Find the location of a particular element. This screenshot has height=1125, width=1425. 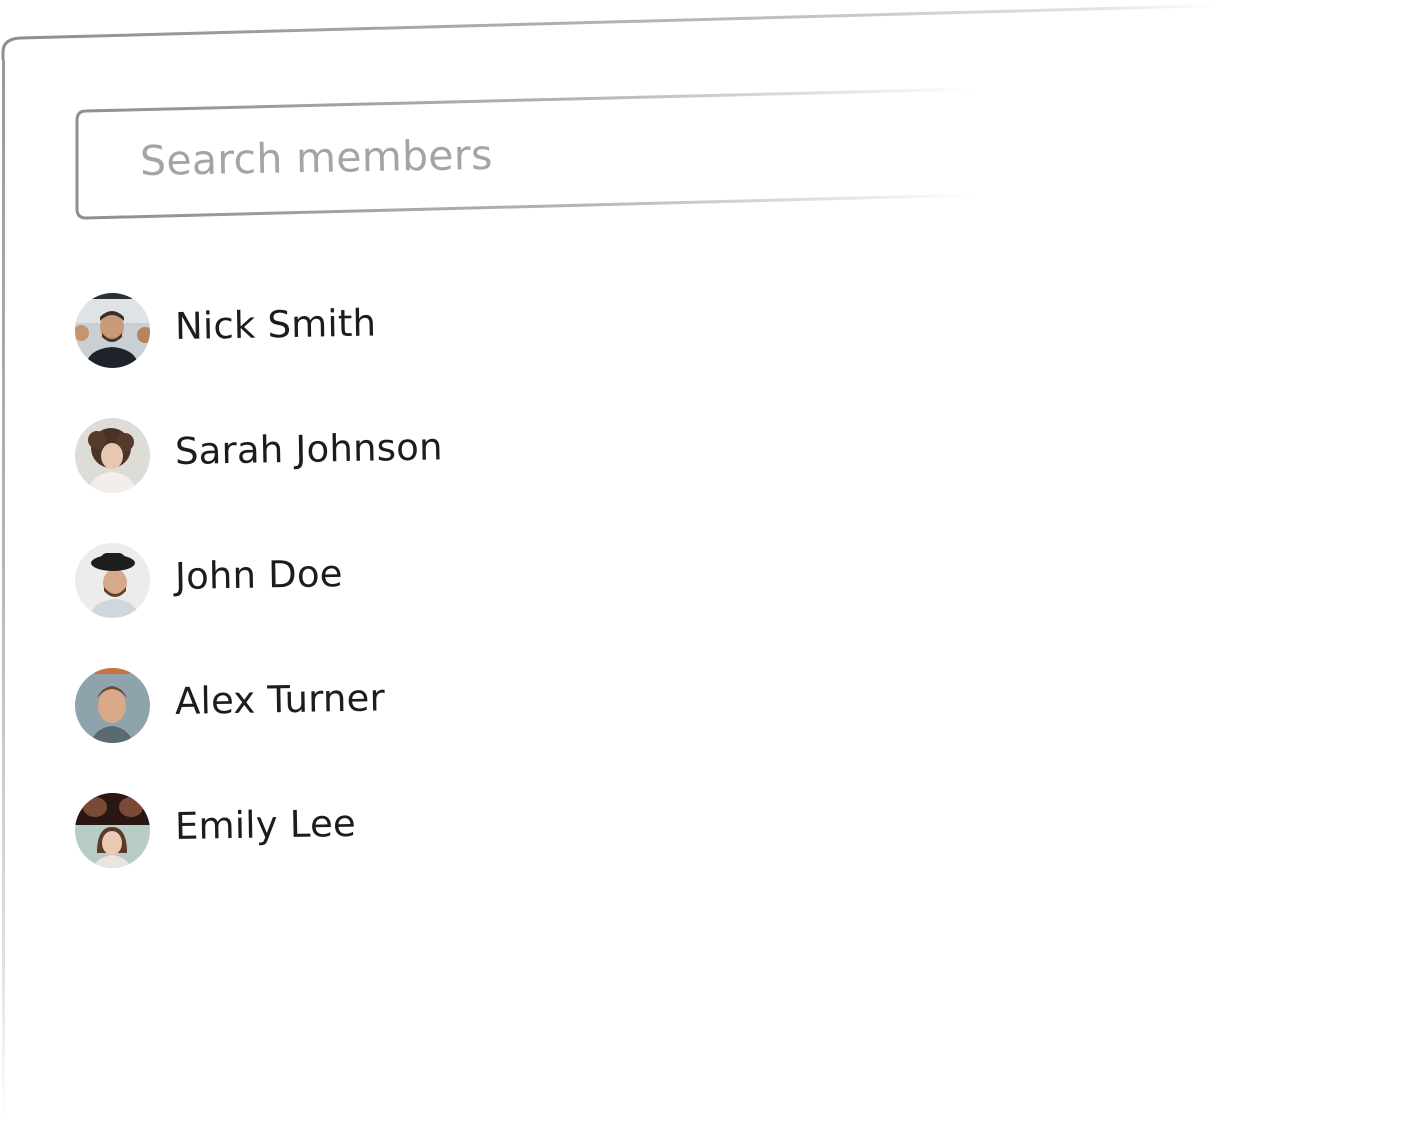

member-name: Nick Smith is located at coordinates (275, 324).